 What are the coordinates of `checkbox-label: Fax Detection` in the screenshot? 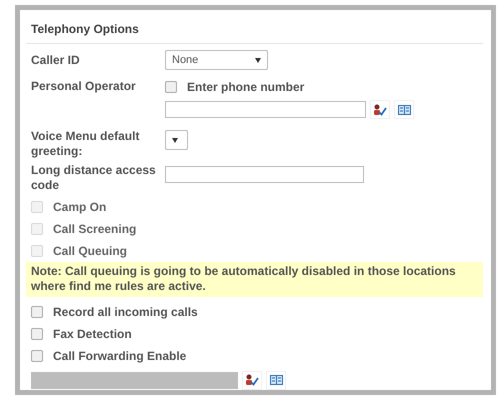 It's located at (254, 334).